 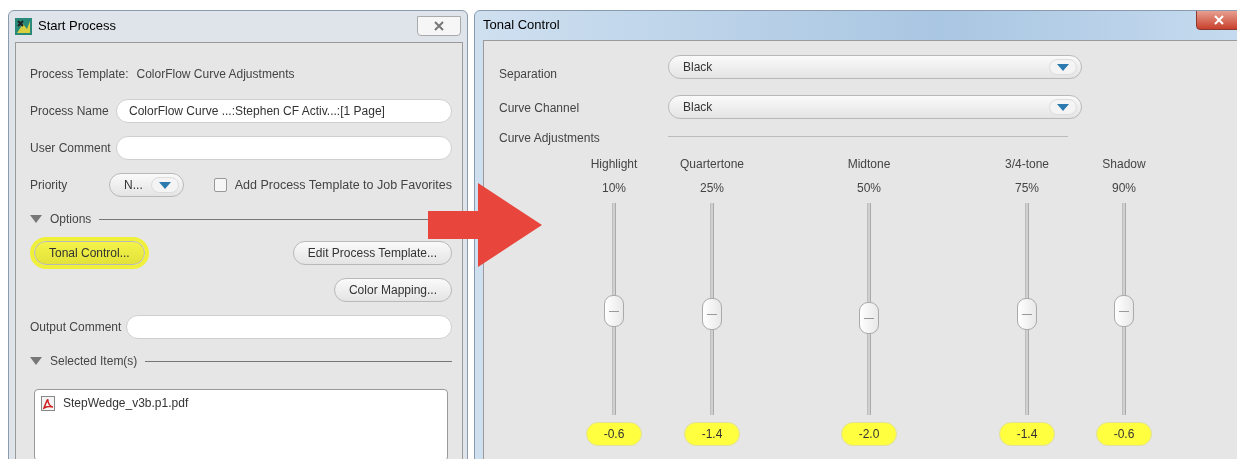 What do you see at coordinates (1026, 164) in the screenshot?
I see `slider-label: 3/4-tone` at bounding box center [1026, 164].